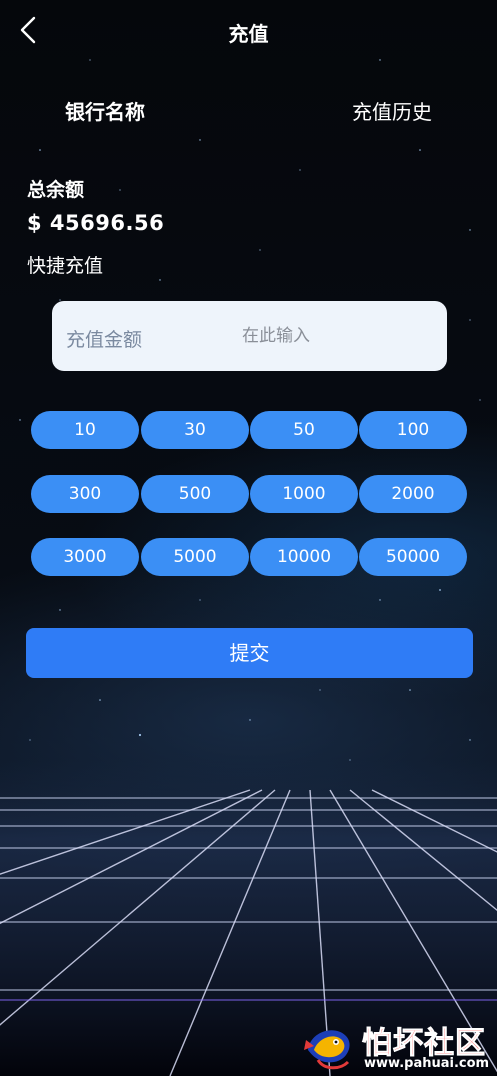  I want to click on header: 充值, so click(248, 31).